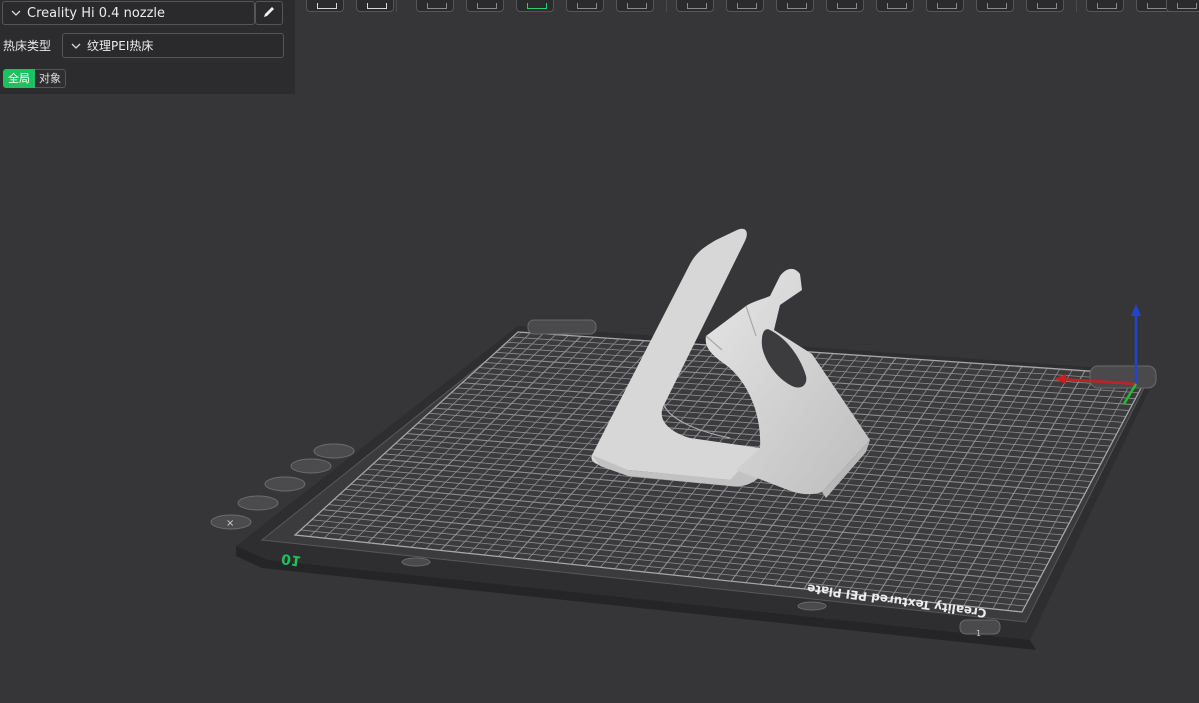 This screenshot has height=703, width=1199. I want to click on seam-paint-icon, so click(947, 6).